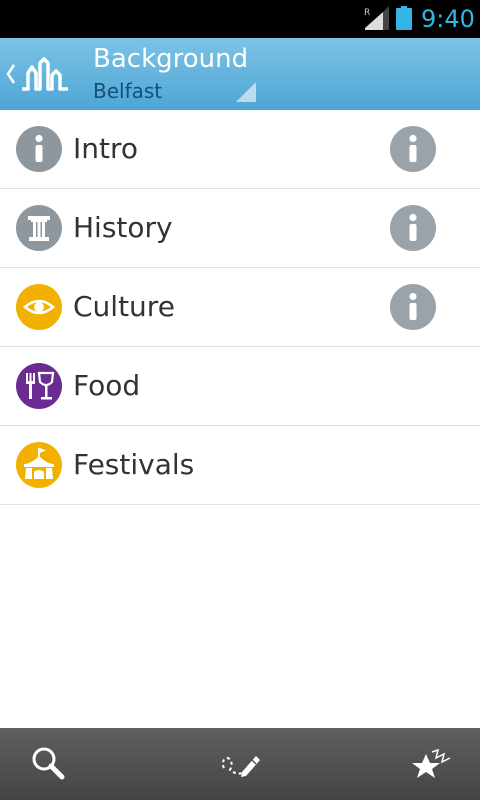 The image size is (480, 800). What do you see at coordinates (45, 74) in the screenshot?
I see `skyline-logo-icon` at bounding box center [45, 74].